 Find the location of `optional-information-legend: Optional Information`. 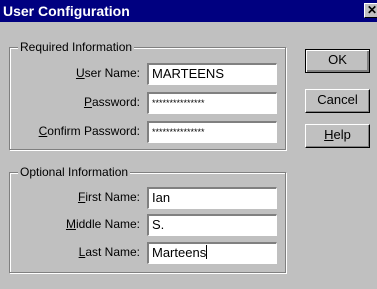

optional-information-legend: Optional Information is located at coordinates (74, 172).